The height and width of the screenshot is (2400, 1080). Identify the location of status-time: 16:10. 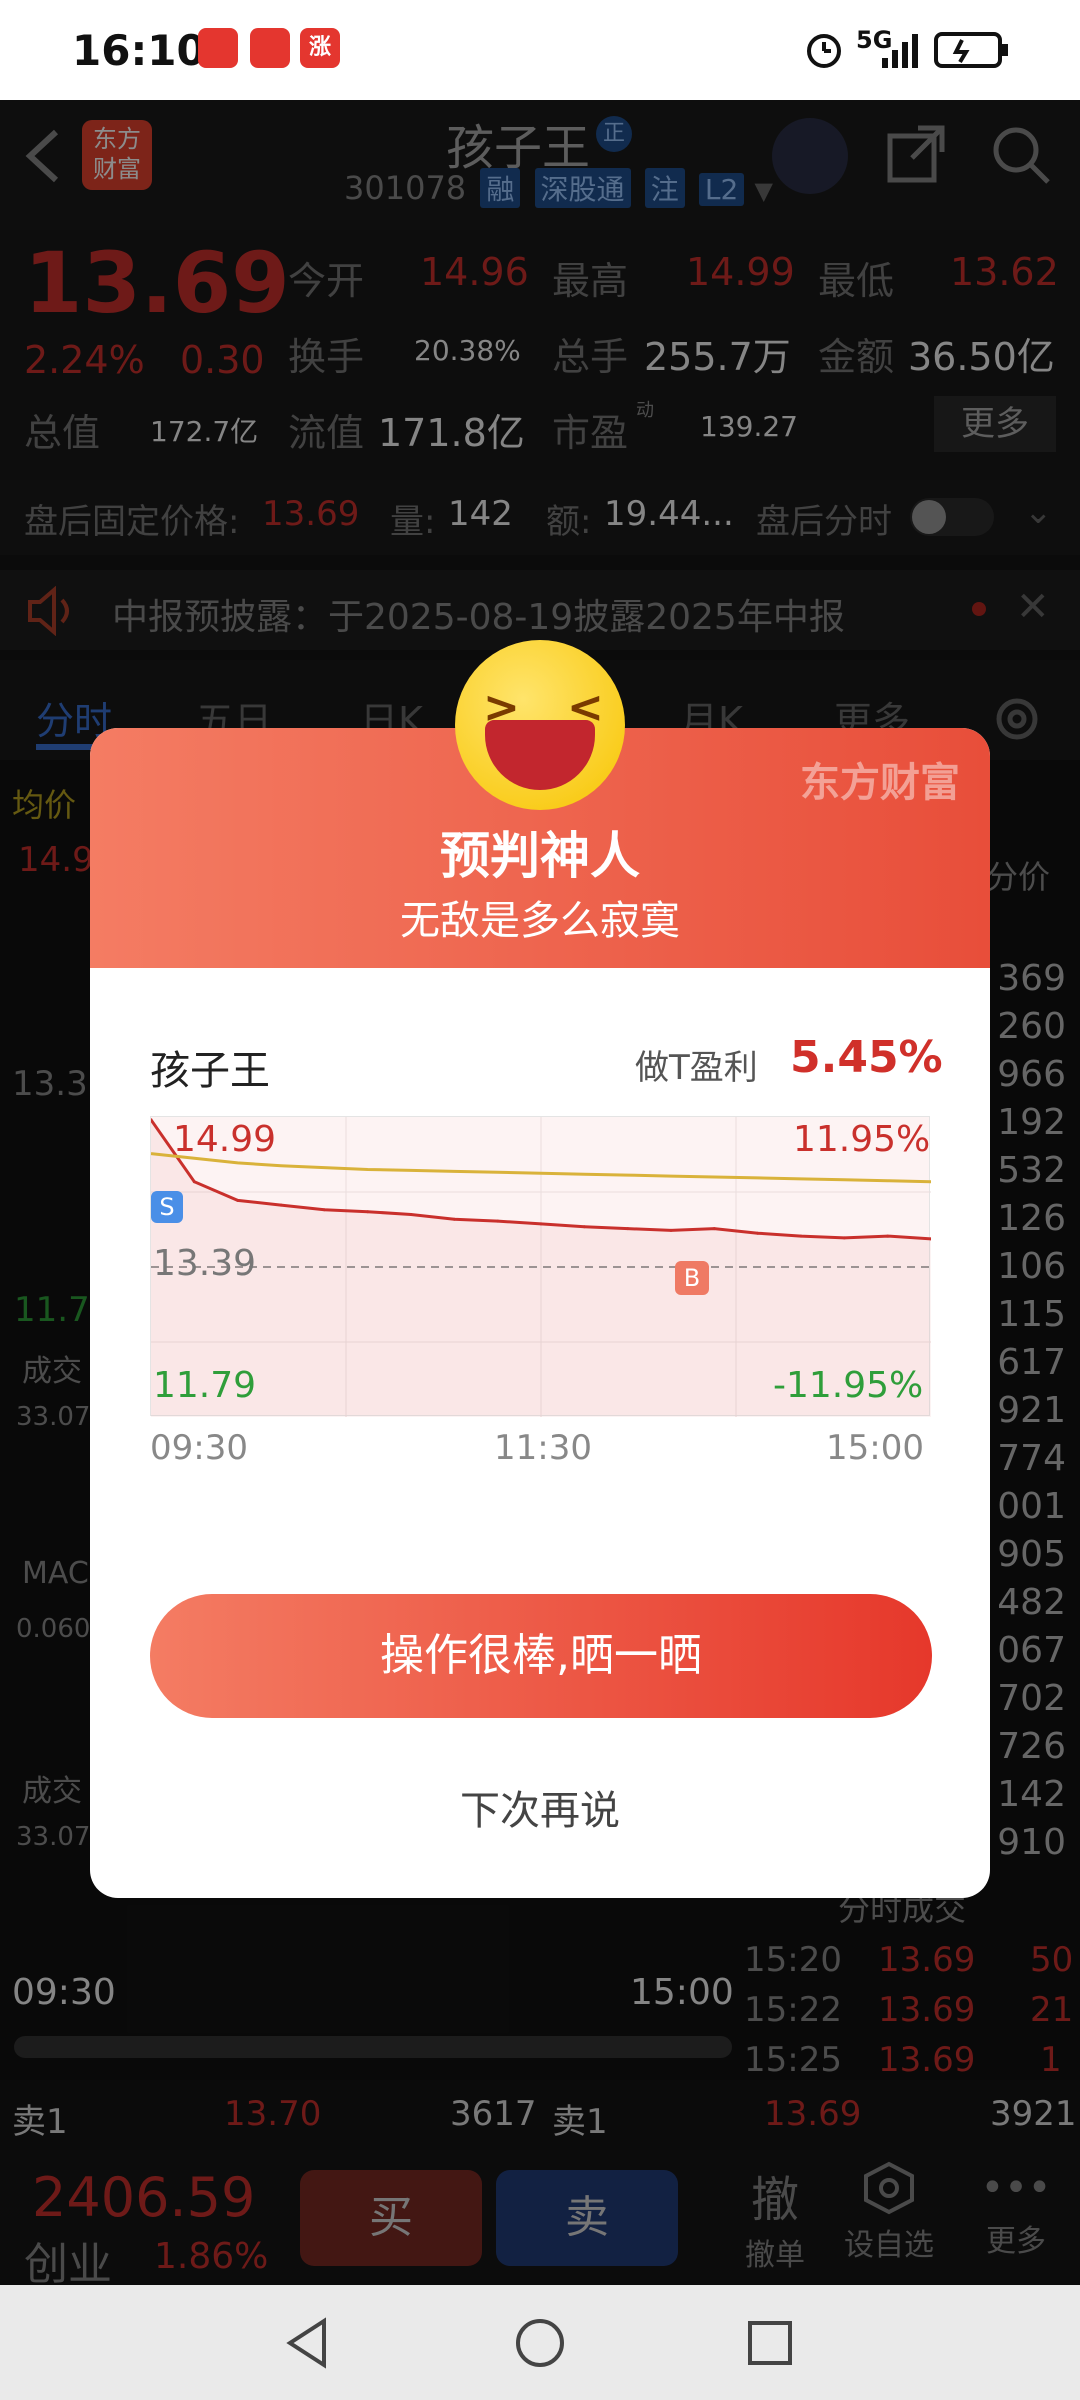
(139, 50).